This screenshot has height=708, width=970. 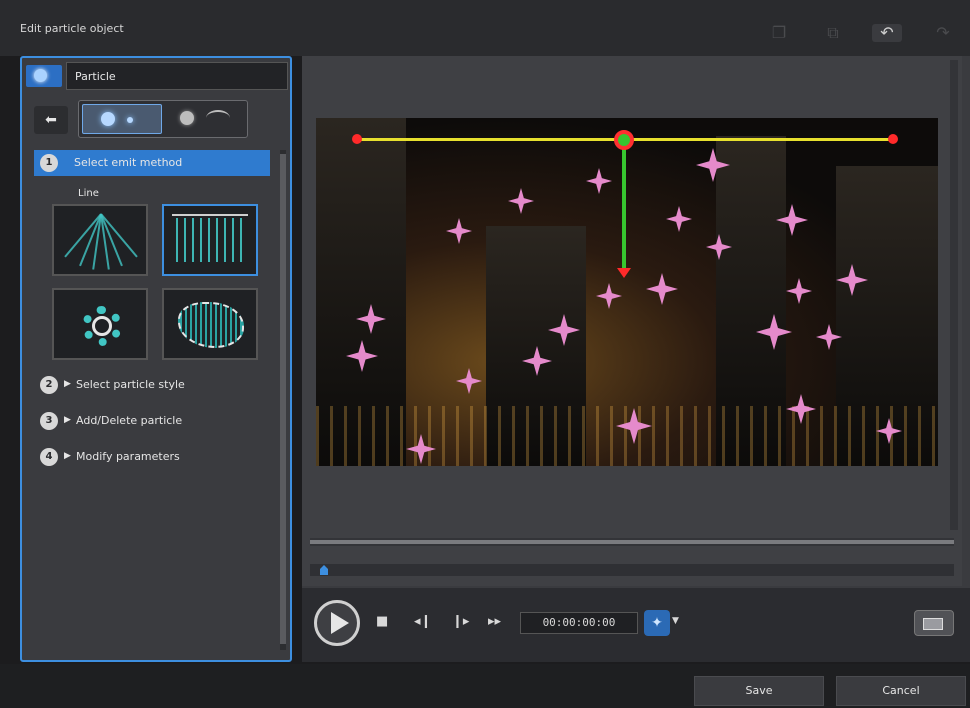 I want to click on emit-line-tile, so click(x=210, y=240).